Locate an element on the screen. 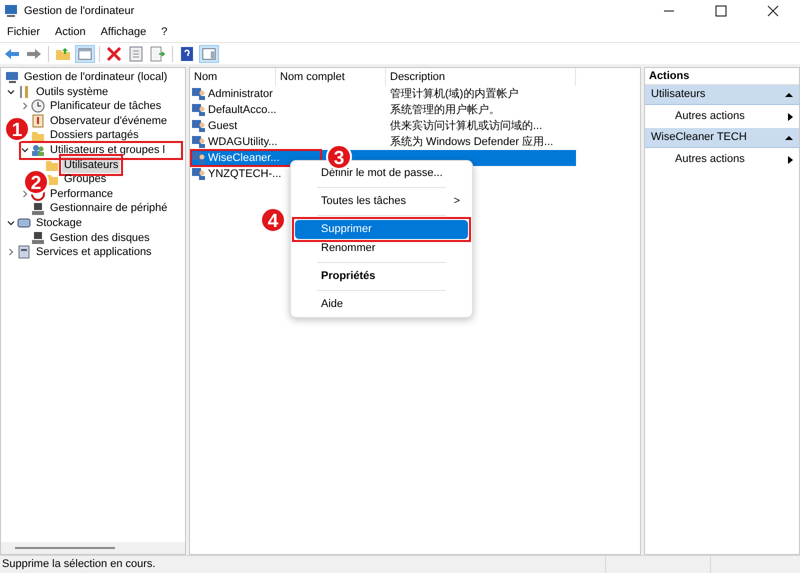  table-cell: Guest is located at coordinates (223, 126).